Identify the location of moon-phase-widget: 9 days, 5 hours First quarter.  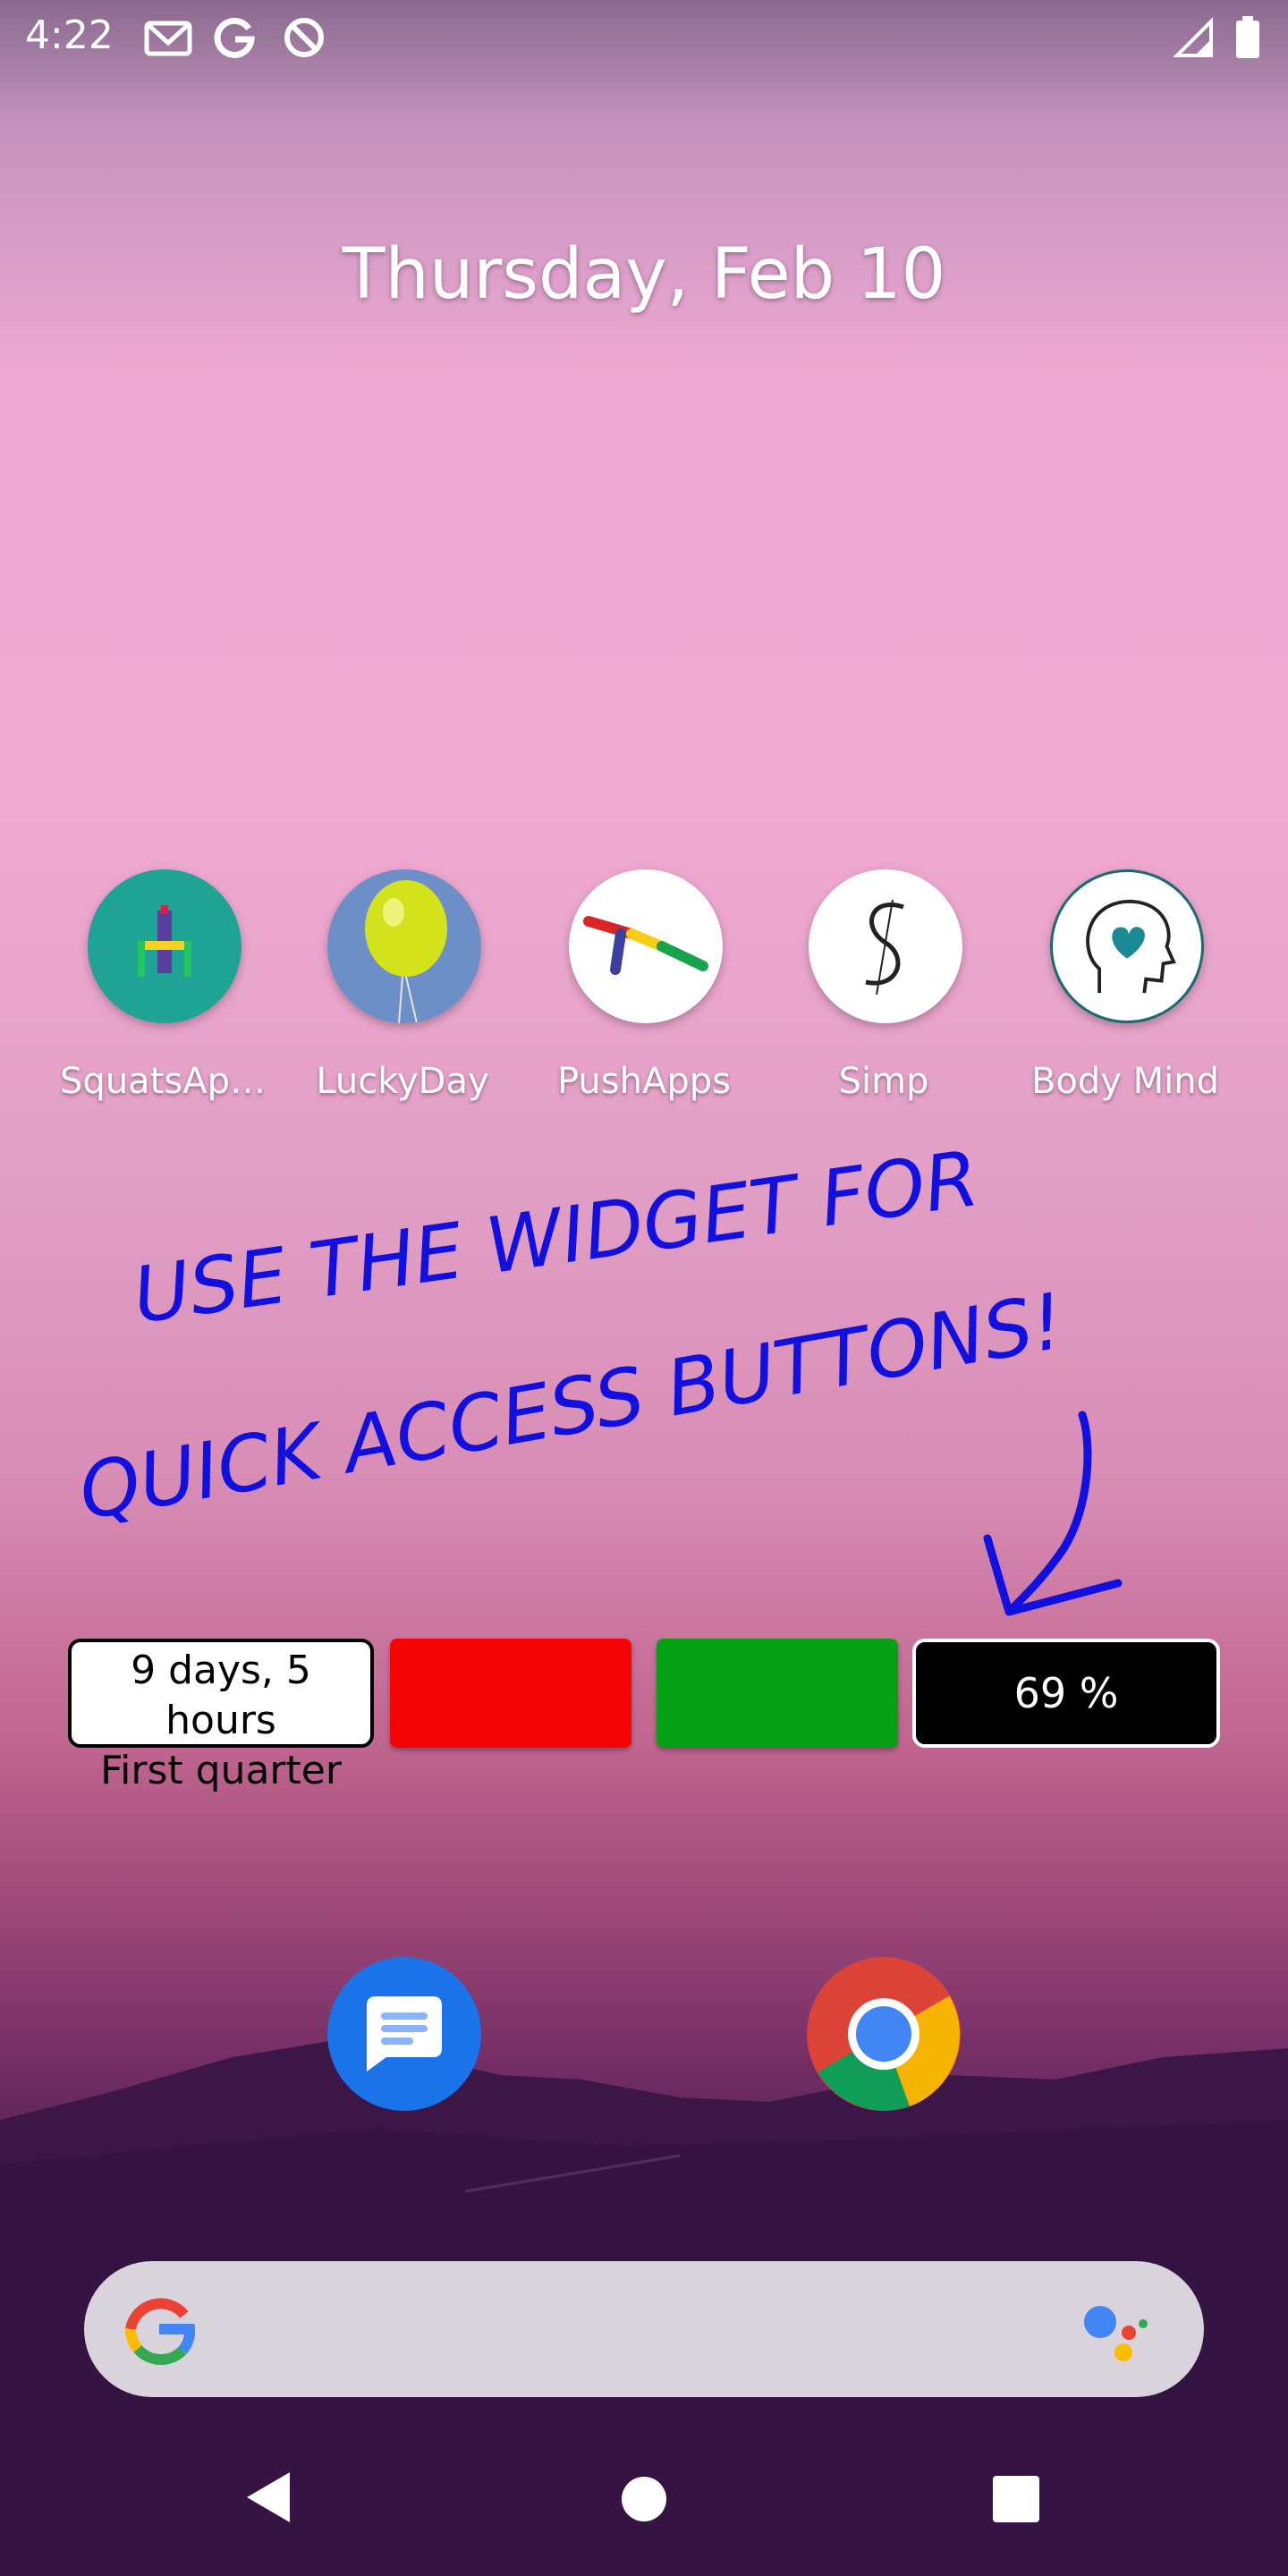
(221, 1716).